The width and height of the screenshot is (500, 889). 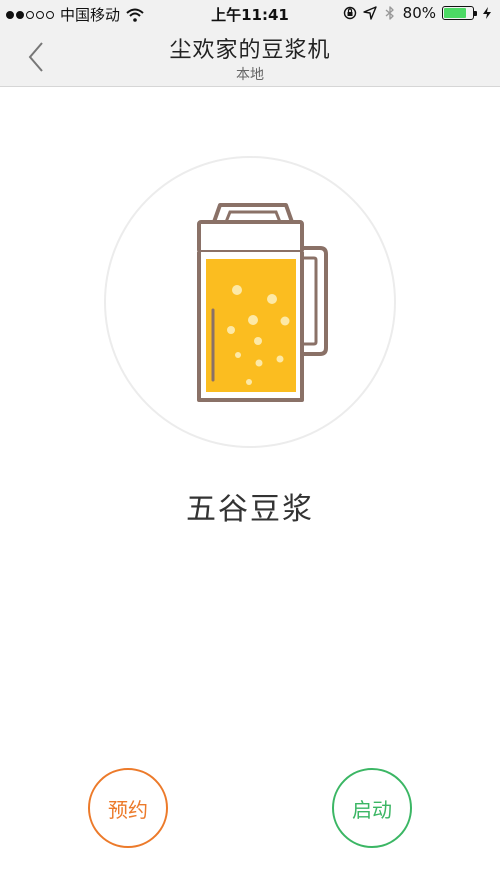 I want to click on schedule-button: 预约, so click(x=128, y=808).